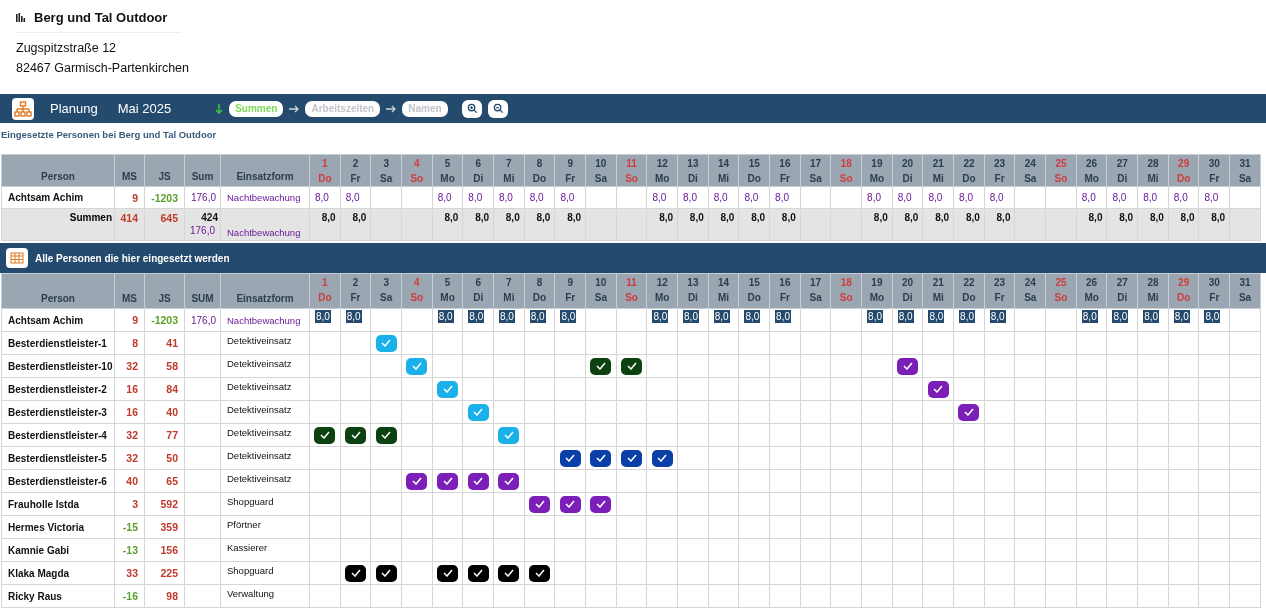 The image size is (1266, 614). What do you see at coordinates (23, 108) in the screenshot?
I see `org-chart-icon` at bounding box center [23, 108].